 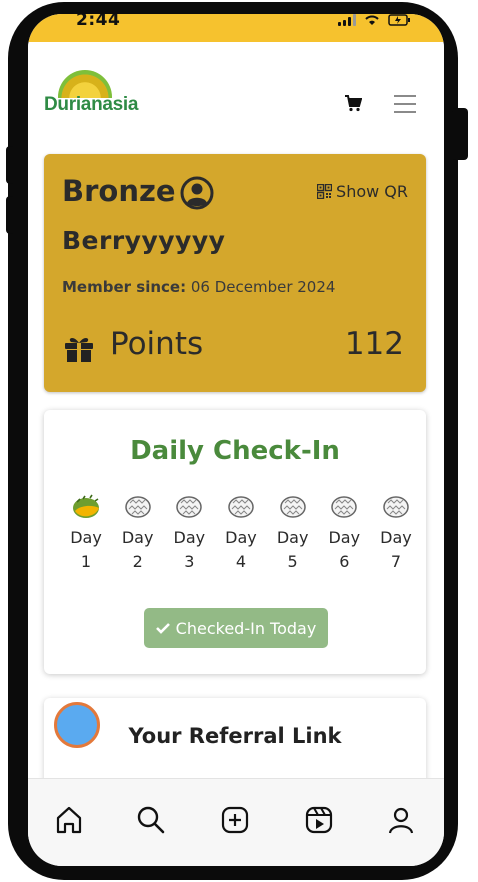 I want to click on app-header: Durianasia, so click(x=236, y=92).